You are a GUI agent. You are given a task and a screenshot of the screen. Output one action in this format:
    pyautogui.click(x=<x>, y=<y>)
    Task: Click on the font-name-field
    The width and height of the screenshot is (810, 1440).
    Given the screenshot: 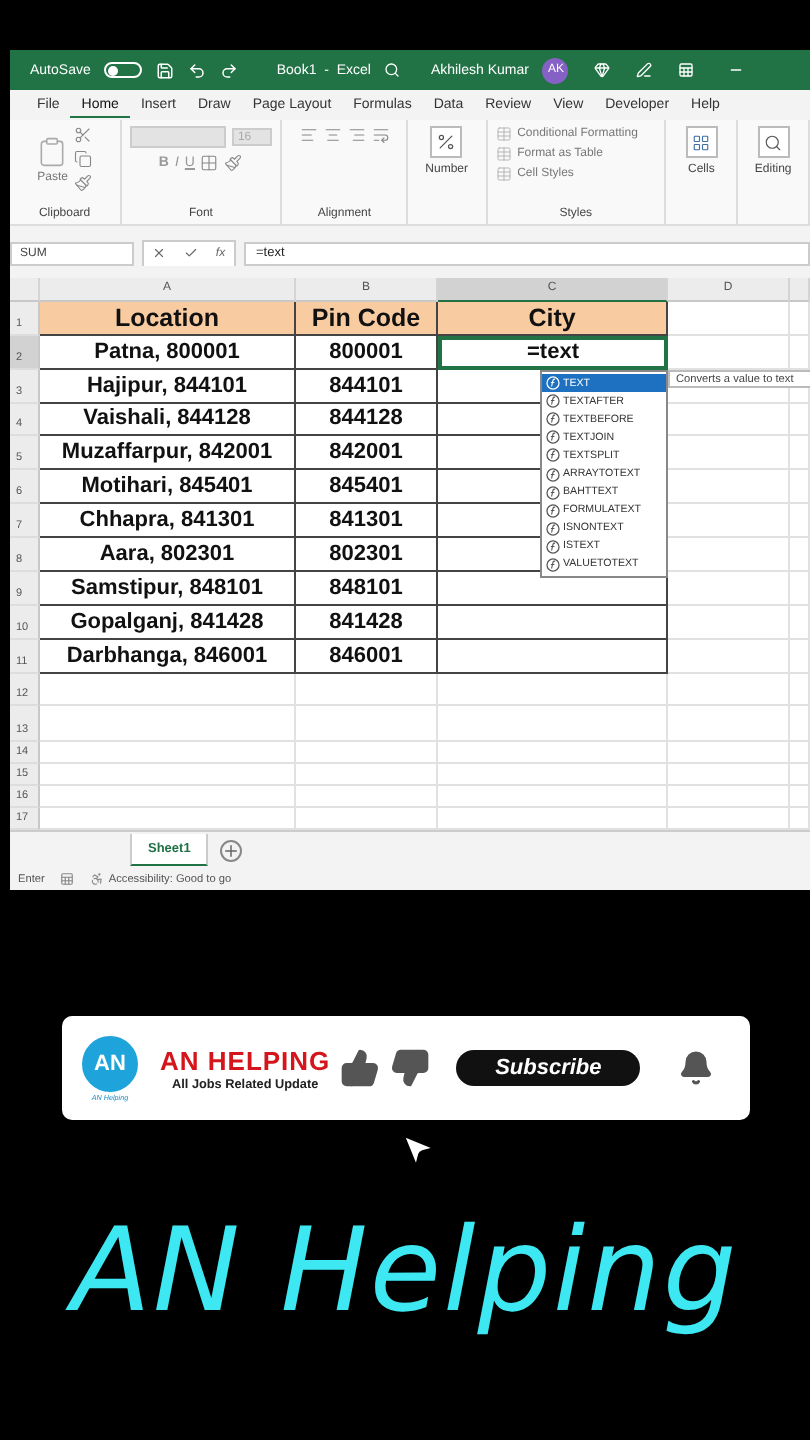 What is the action you would take?
    pyautogui.click(x=177, y=137)
    